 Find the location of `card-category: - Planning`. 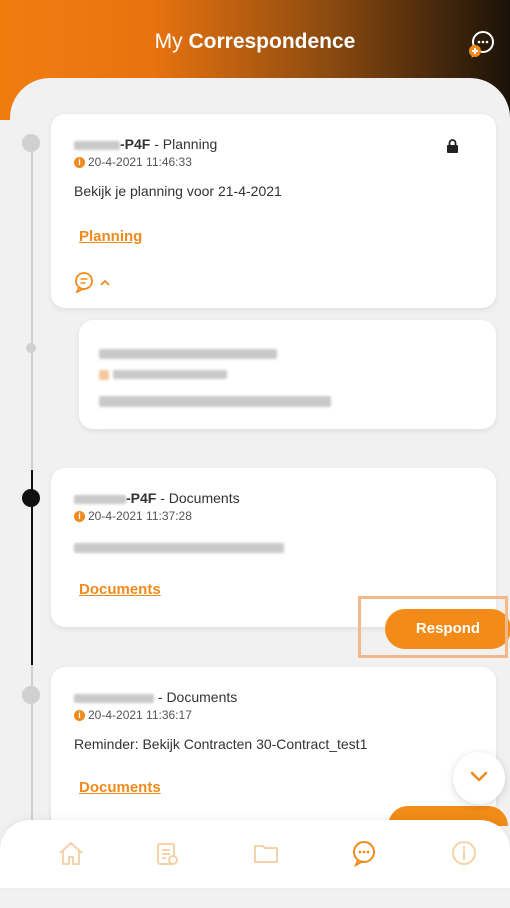

card-category: - Planning is located at coordinates (184, 144).